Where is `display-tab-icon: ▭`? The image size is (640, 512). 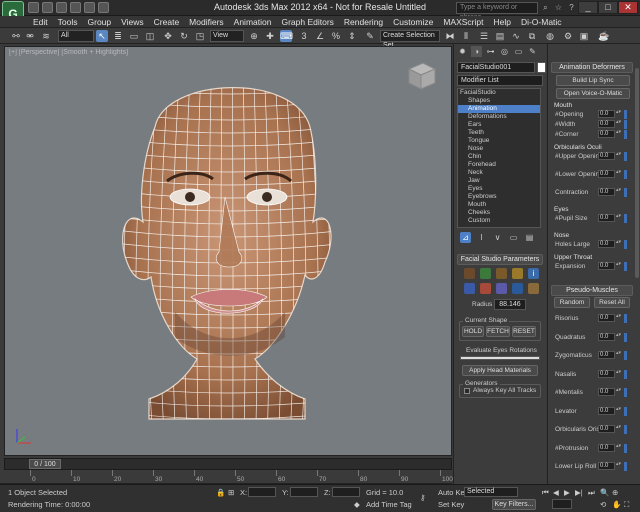 display-tab-icon: ▭ is located at coordinates (518, 51).